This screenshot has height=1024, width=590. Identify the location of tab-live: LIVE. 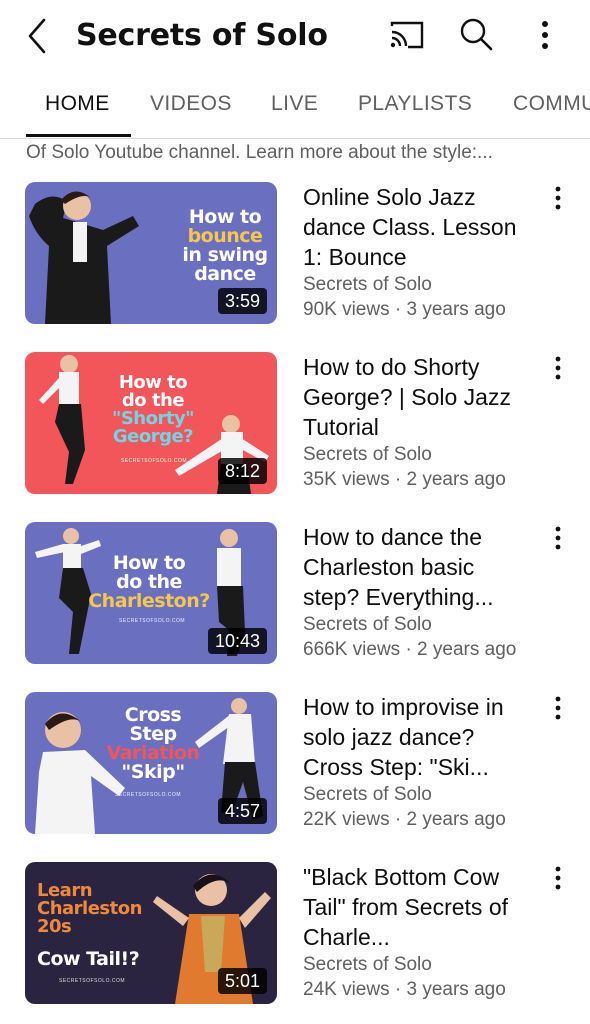
(294, 106).